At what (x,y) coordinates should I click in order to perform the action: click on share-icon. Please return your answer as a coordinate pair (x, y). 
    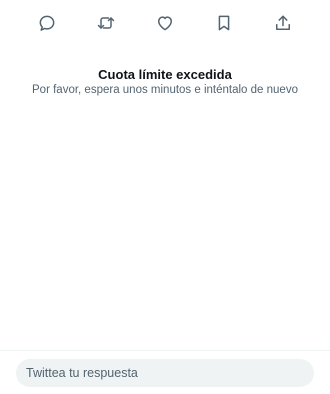
    Looking at the image, I should click on (283, 22).